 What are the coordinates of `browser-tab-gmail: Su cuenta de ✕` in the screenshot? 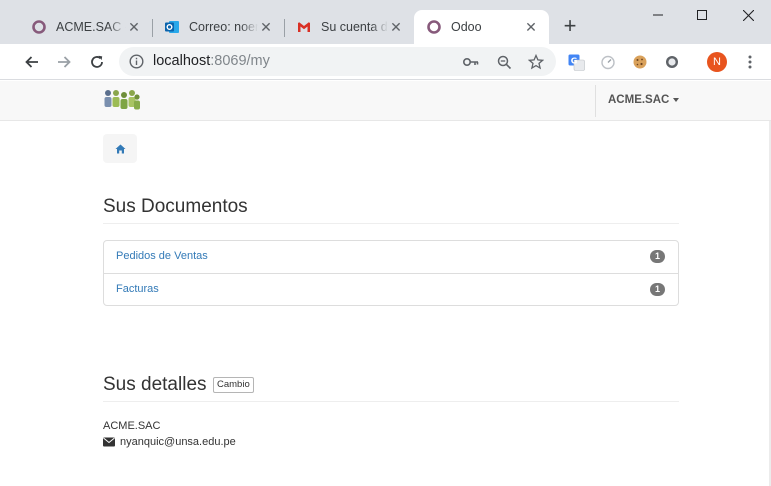 It's located at (349, 27).